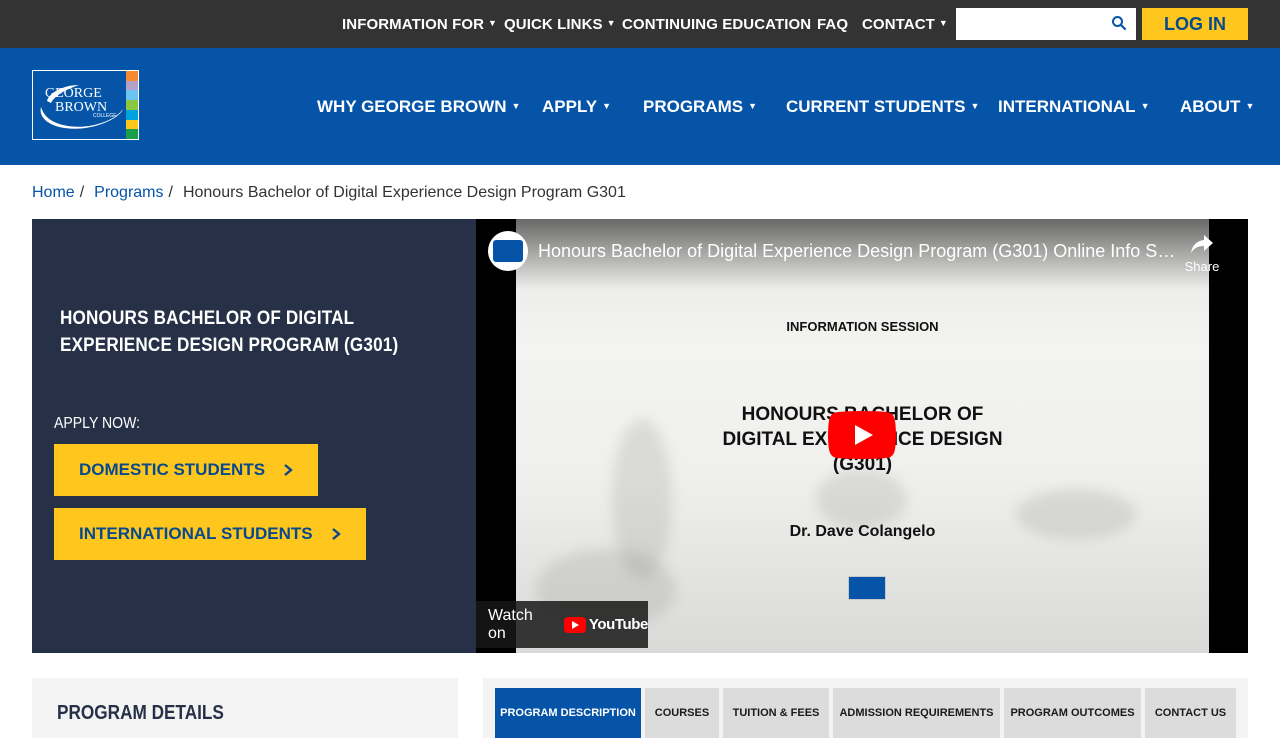  Describe the element at coordinates (1202, 244) in the screenshot. I see `share-icon` at that location.